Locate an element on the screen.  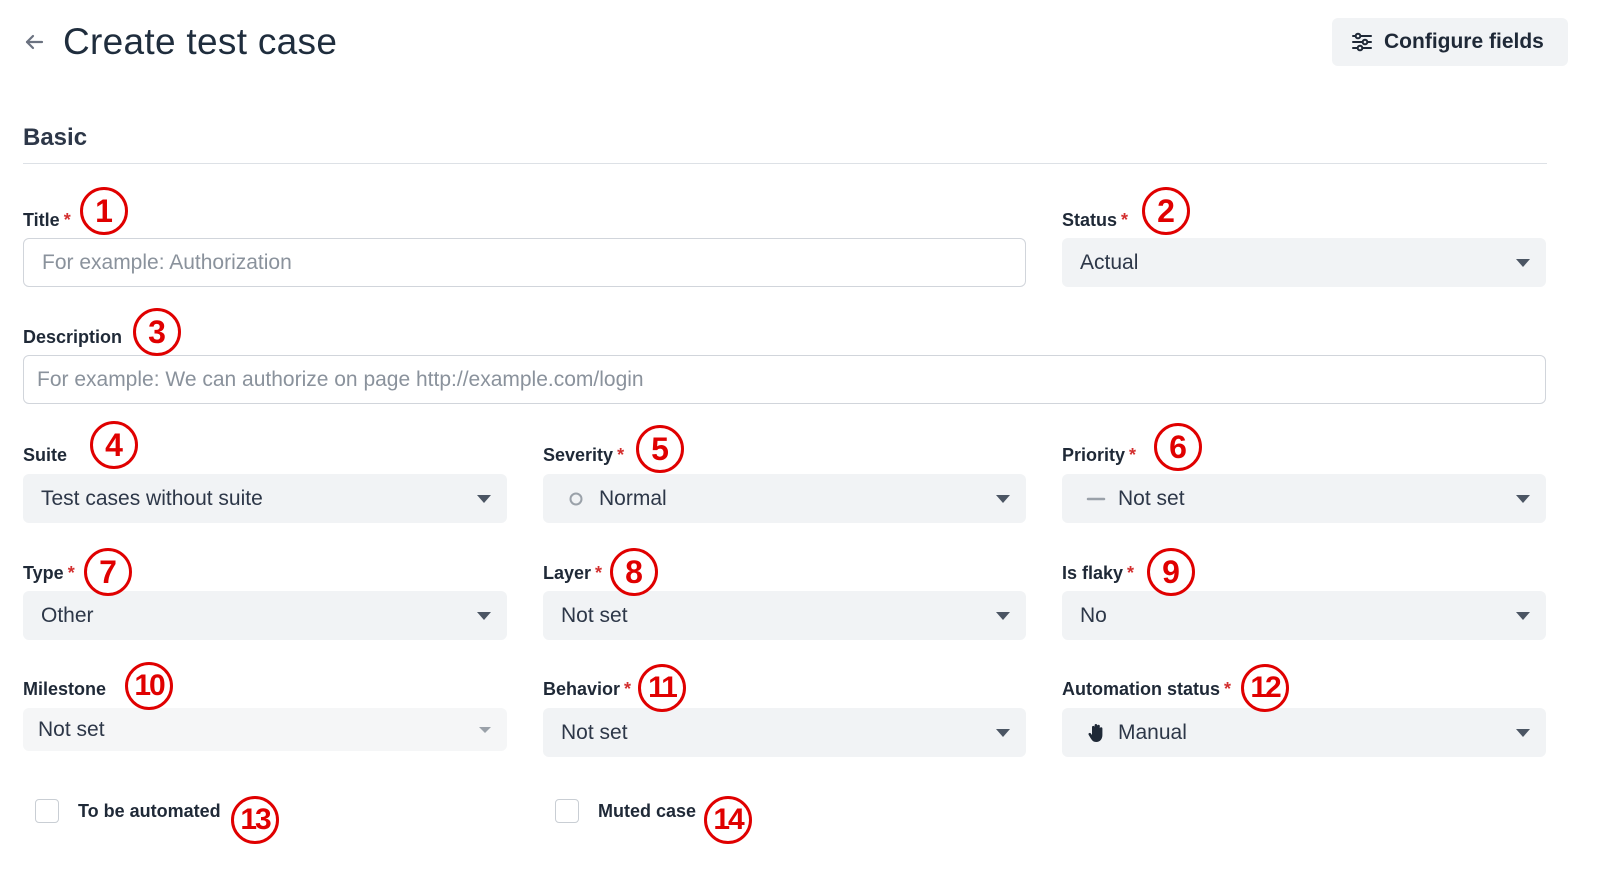
layer-label: Layer * is located at coordinates (572, 573).